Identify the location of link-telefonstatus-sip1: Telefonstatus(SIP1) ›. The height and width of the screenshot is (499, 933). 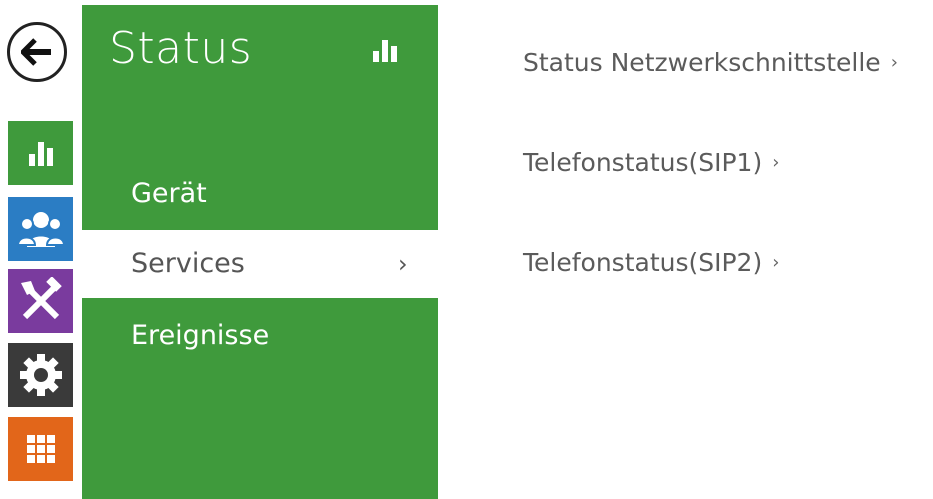
(651, 162).